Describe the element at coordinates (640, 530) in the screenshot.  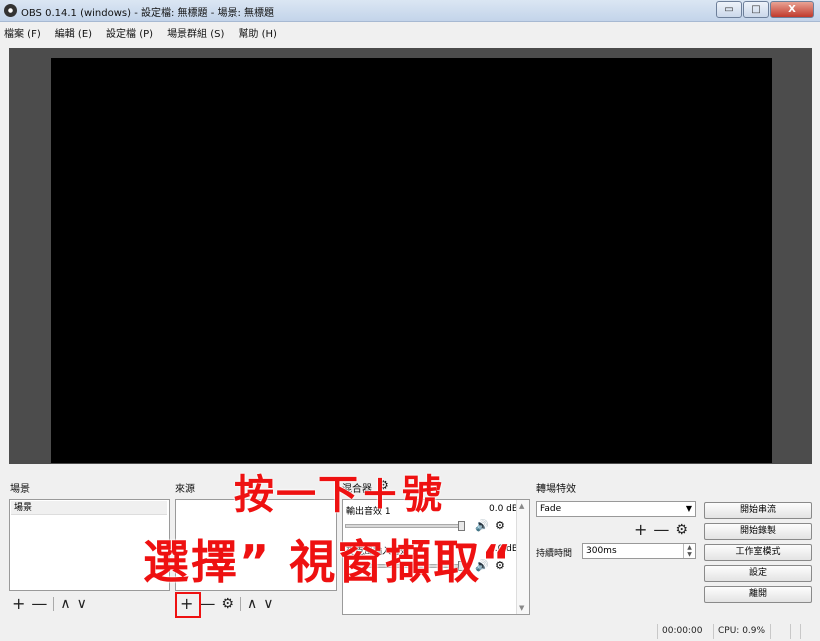
I see `add-transition-button: +` at that location.